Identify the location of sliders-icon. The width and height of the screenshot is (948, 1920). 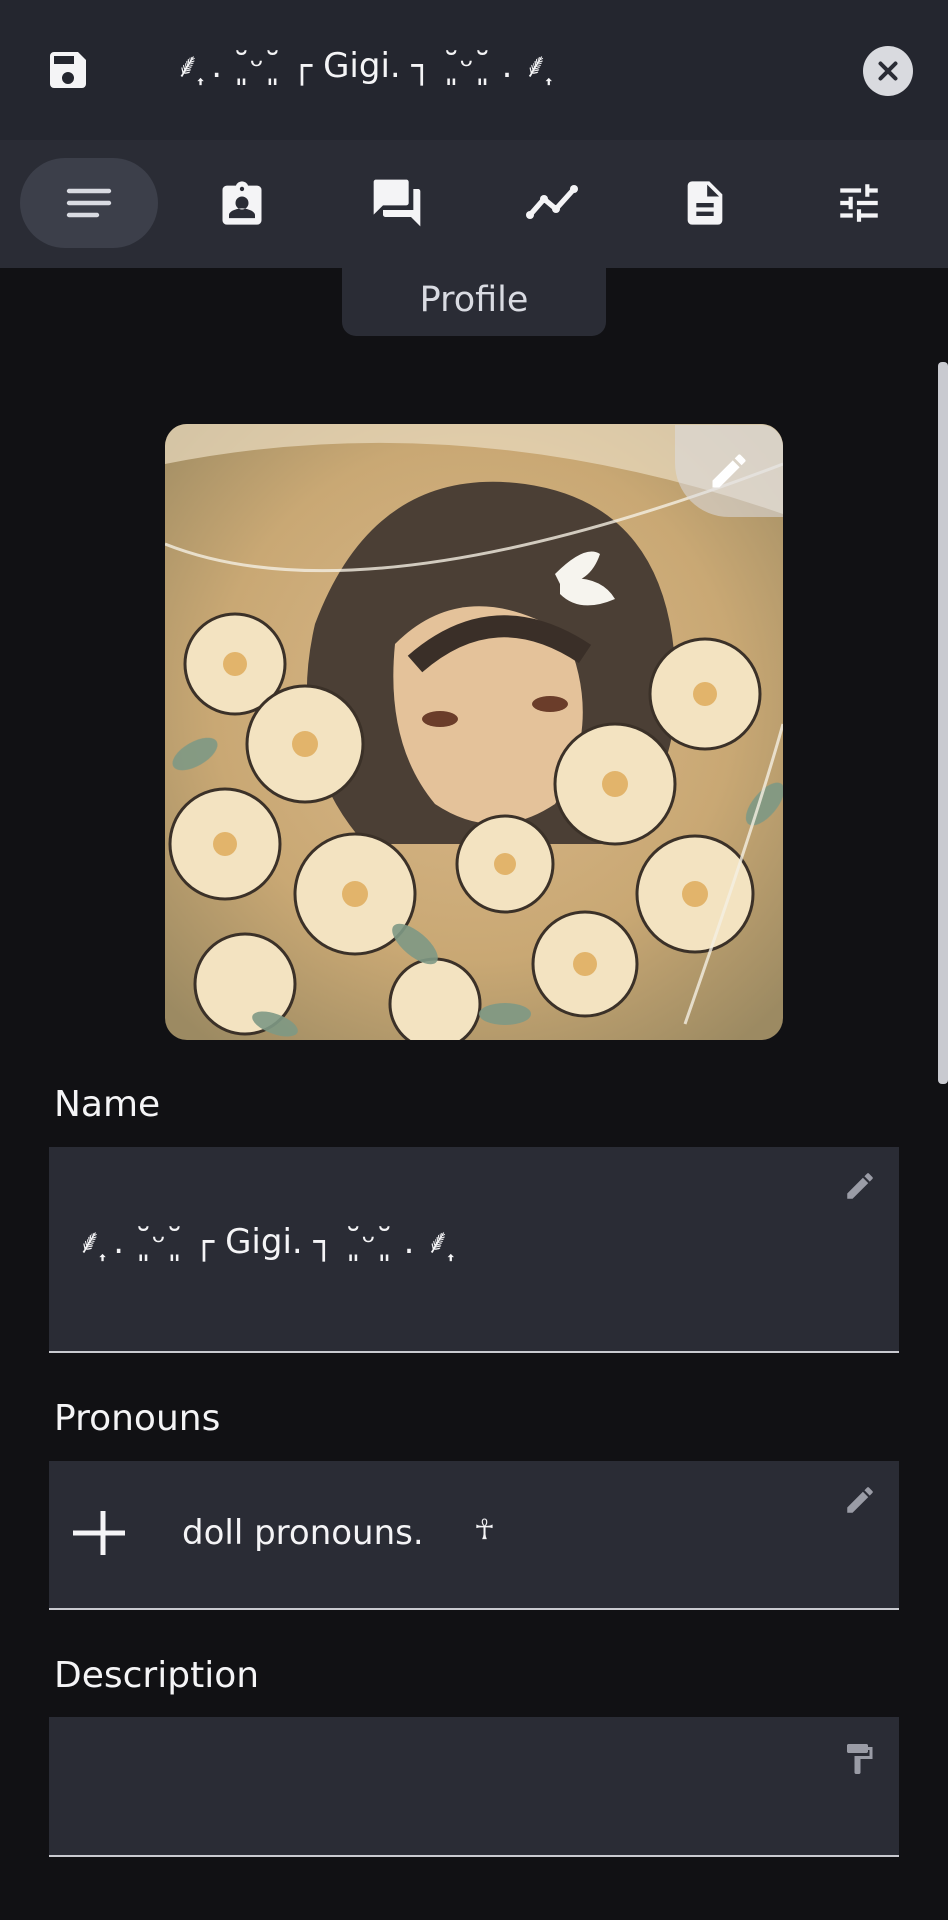
(859, 203).